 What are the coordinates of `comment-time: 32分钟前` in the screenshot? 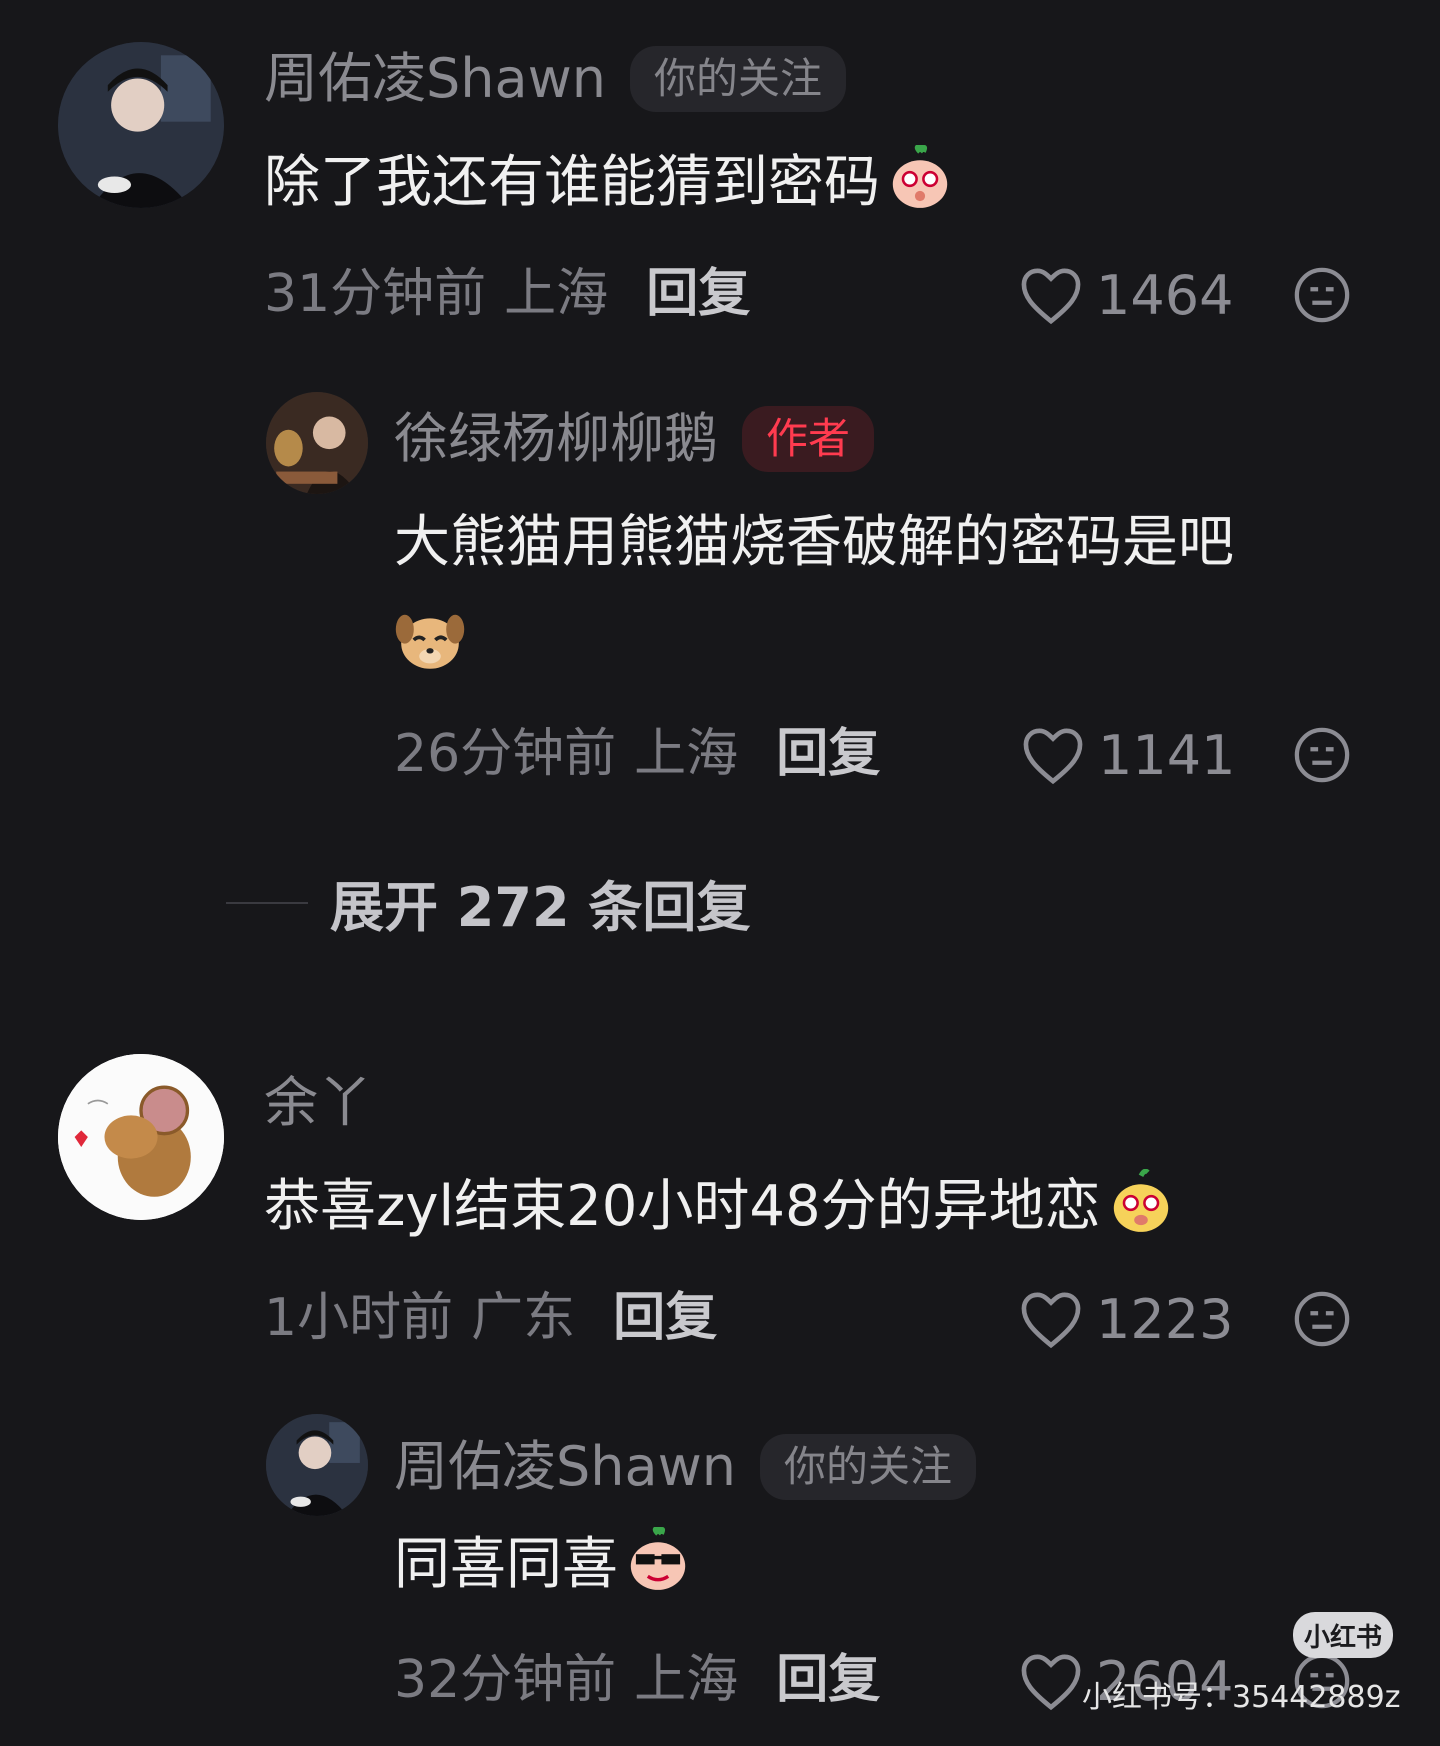 It's located at (505, 1680).